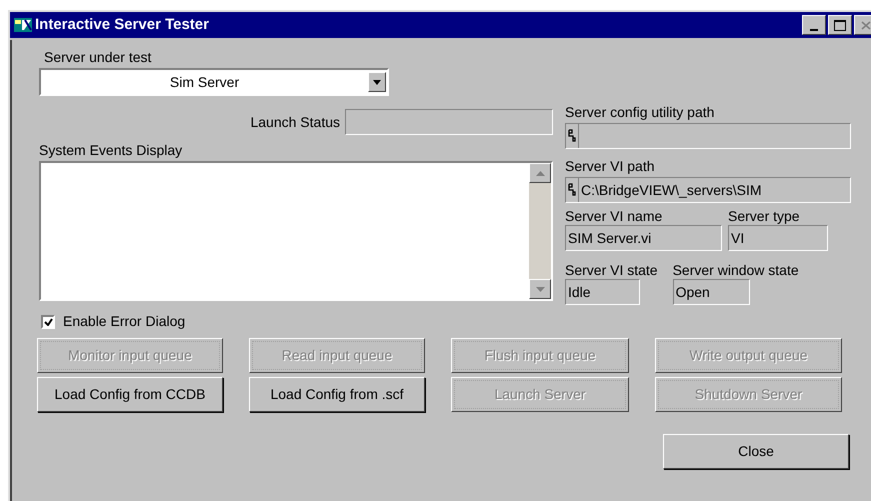 This screenshot has width=871, height=501. I want to click on server-type-field: VI, so click(778, 238).